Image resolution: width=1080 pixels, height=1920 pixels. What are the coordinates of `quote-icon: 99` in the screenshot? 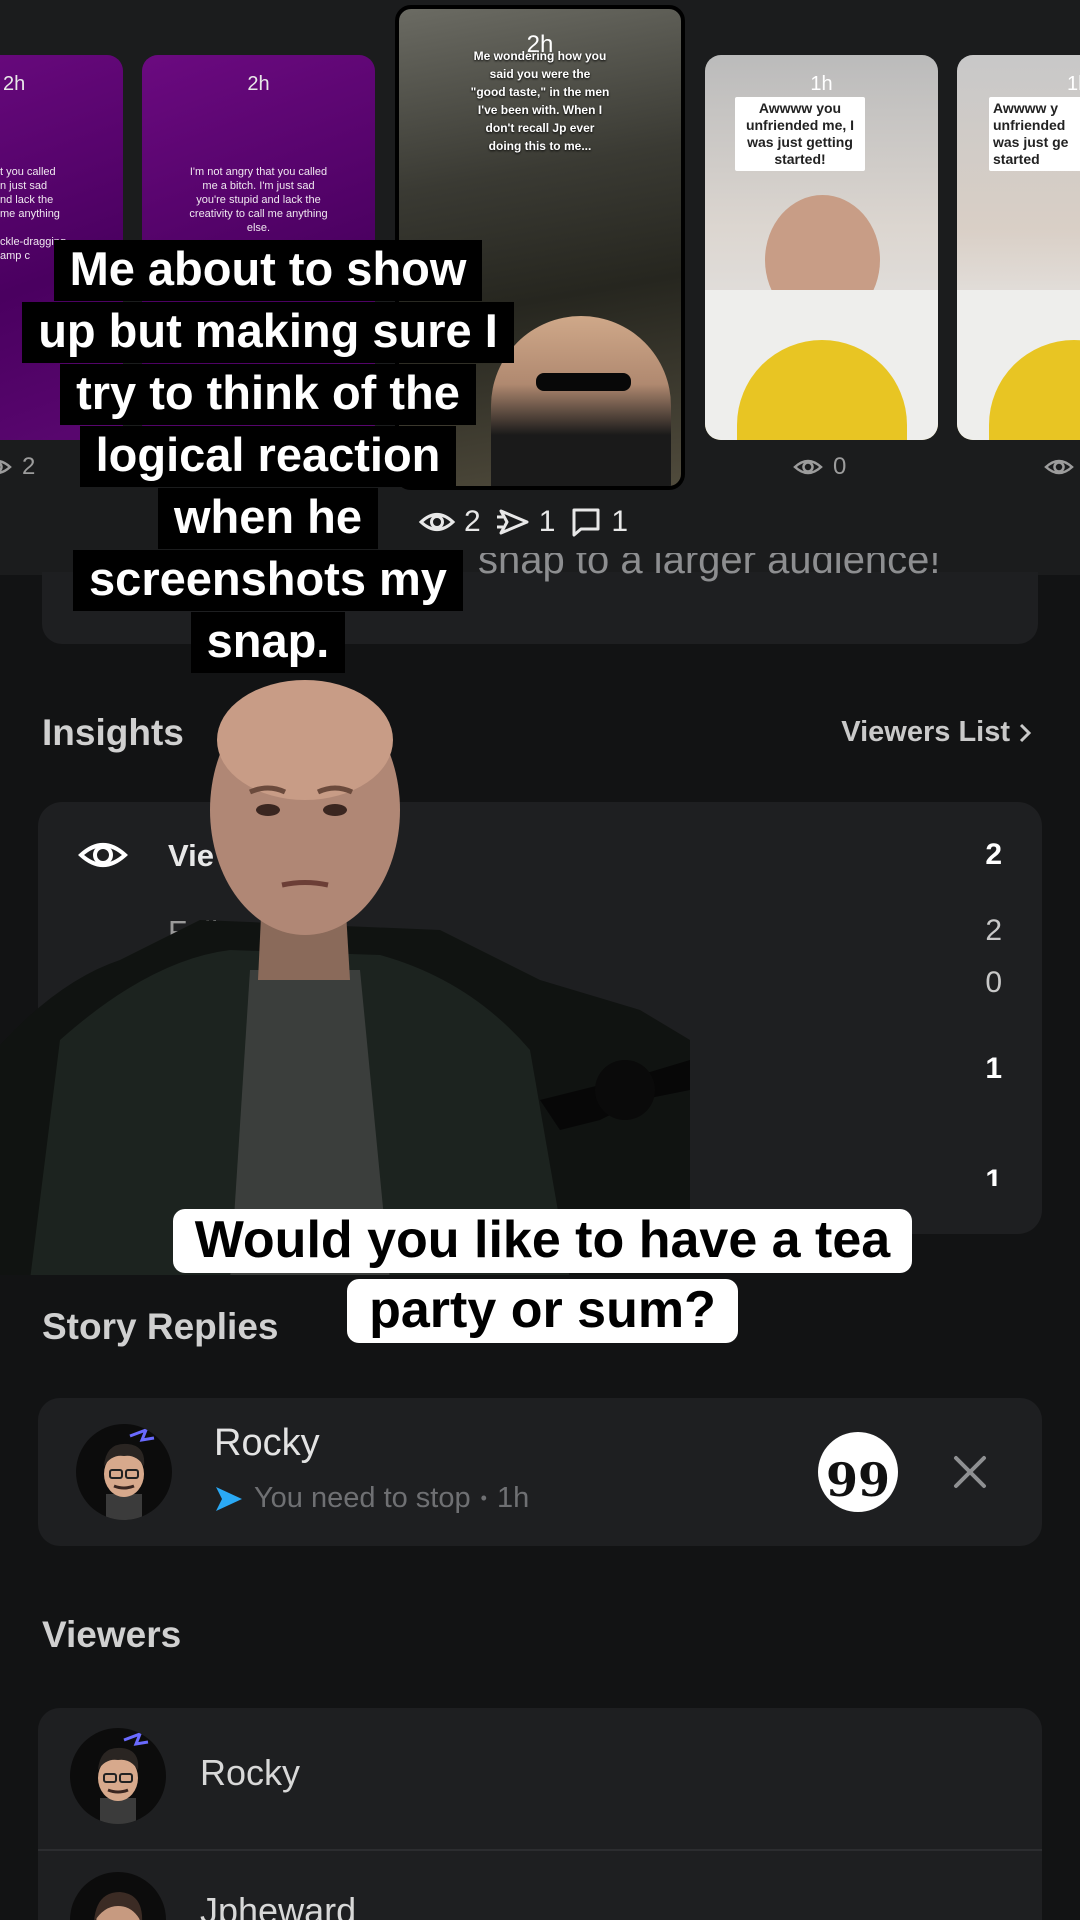 It's located at (857, 1480).